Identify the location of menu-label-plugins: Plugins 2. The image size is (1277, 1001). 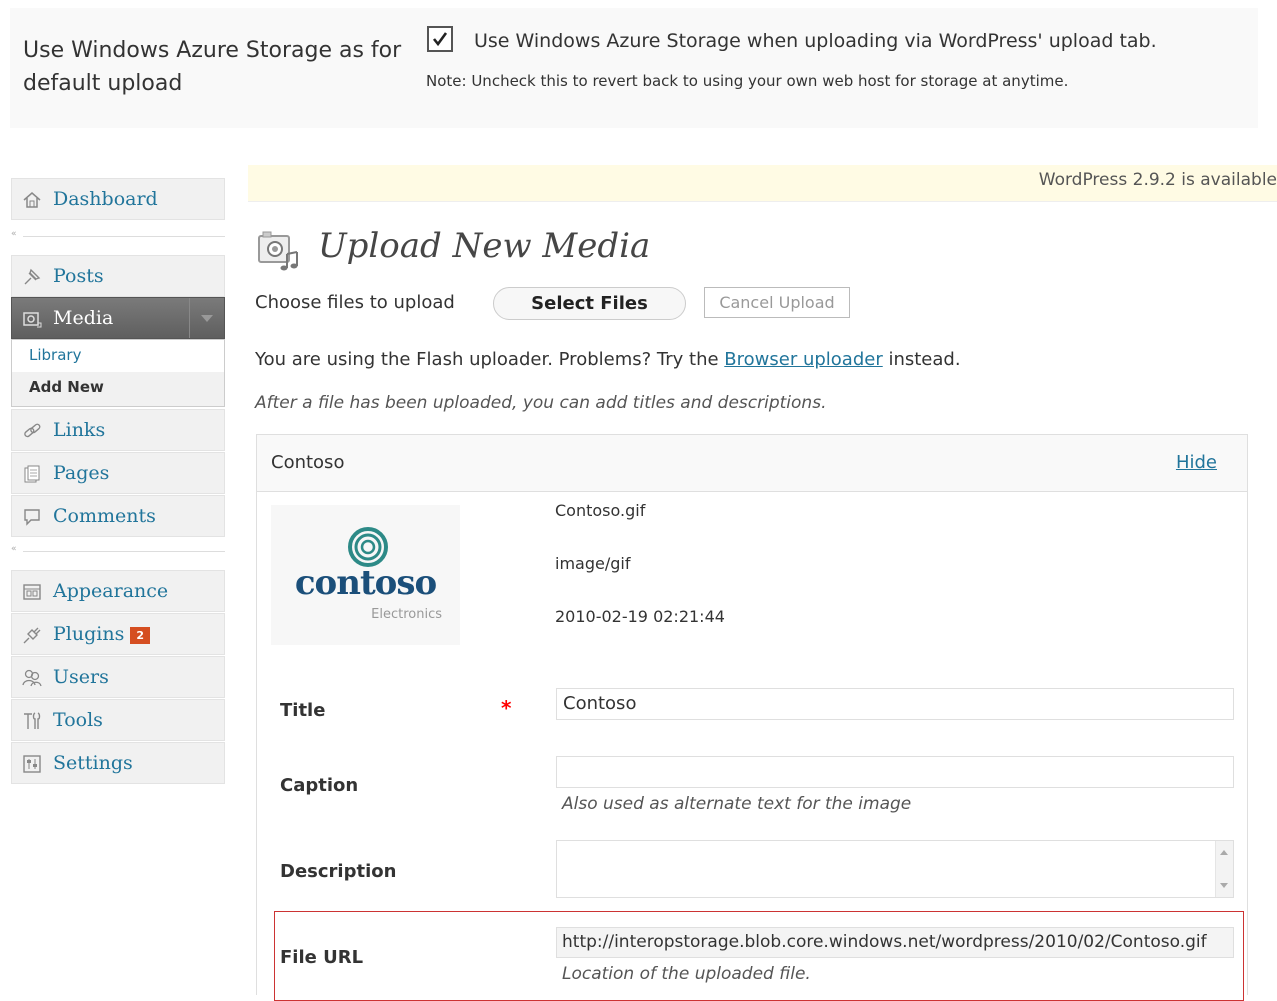
(101, 634).